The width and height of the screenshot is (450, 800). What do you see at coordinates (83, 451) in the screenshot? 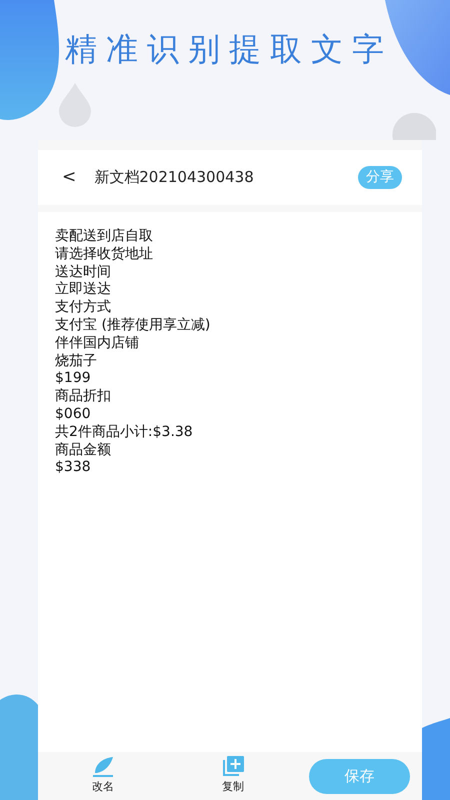
I see `text-line: 商品金额` at bounding box center [83, 451].